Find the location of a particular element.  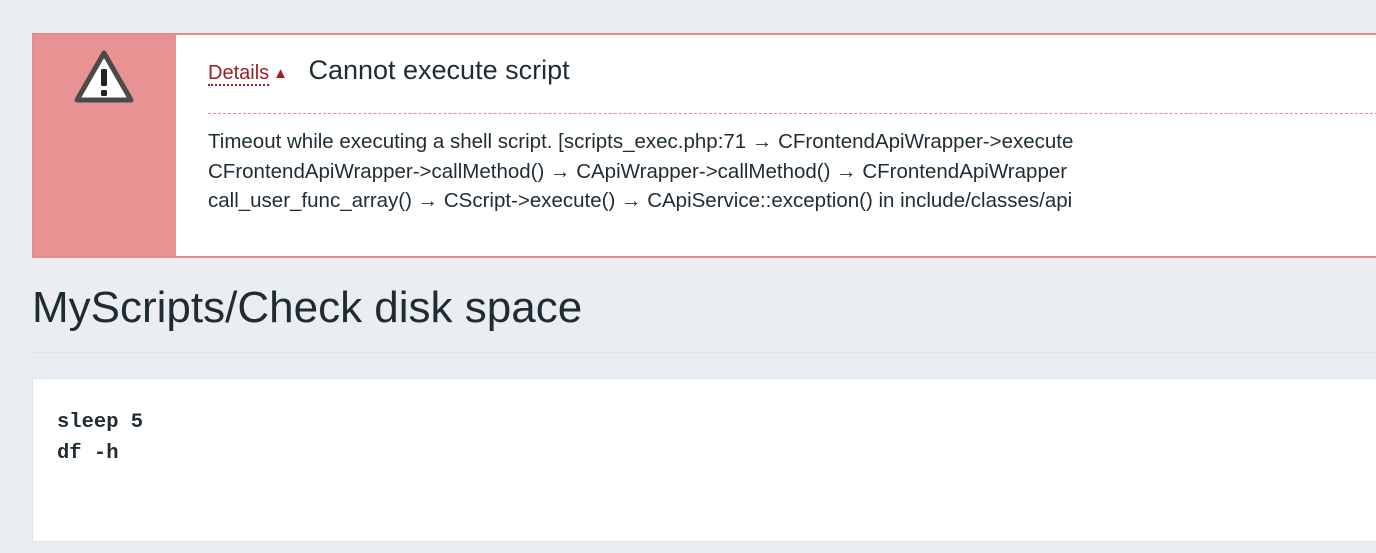

page-title: MyScripts/Check disk space is located at coordinates (307, 307).